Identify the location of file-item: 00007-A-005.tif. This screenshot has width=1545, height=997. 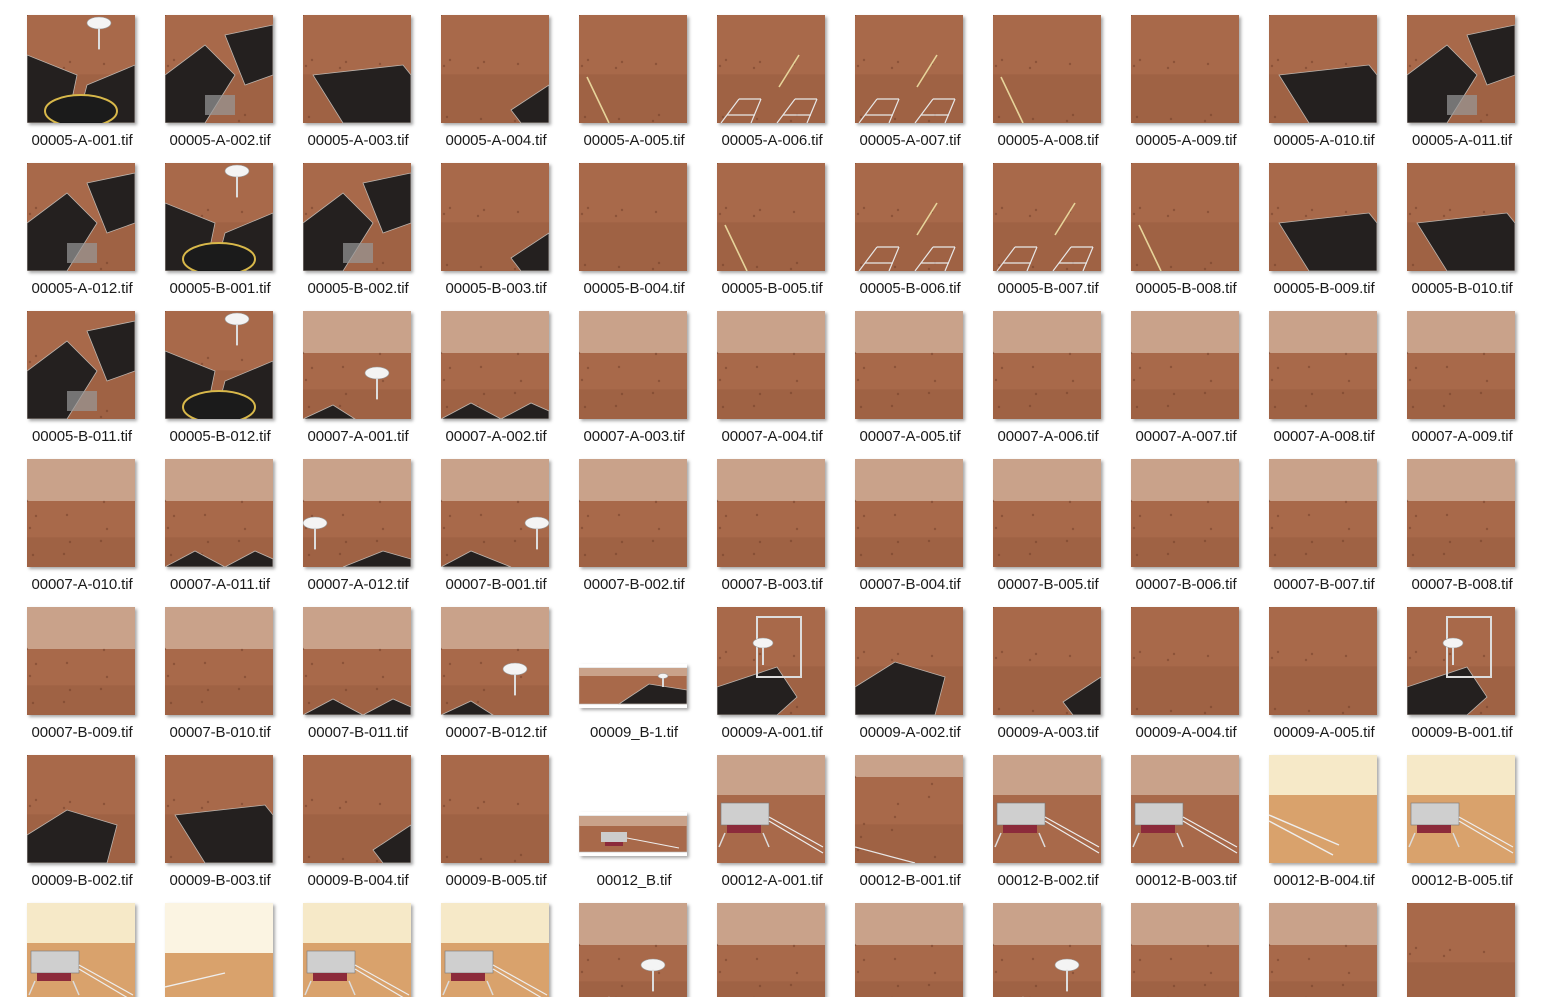
(897, 370).